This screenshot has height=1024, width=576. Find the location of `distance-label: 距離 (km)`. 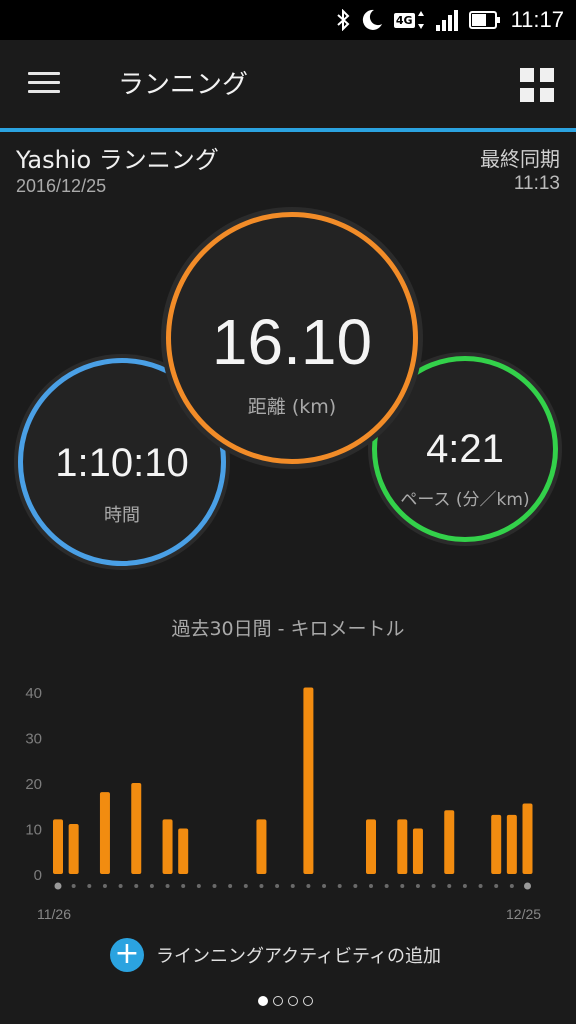

distance-label: 距離 (km) is located at coordinates (292, 407).